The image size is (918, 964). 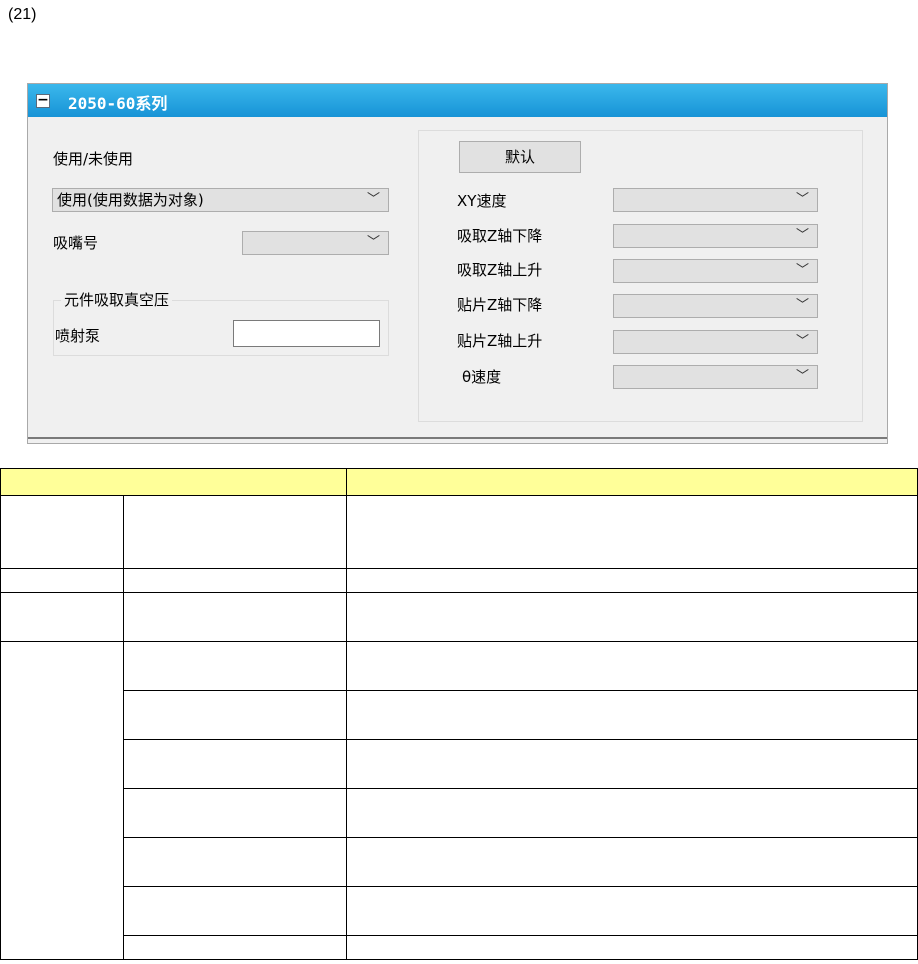 I want to click on nozzle-label: 吸嘴号, so click(x=76, y=243).